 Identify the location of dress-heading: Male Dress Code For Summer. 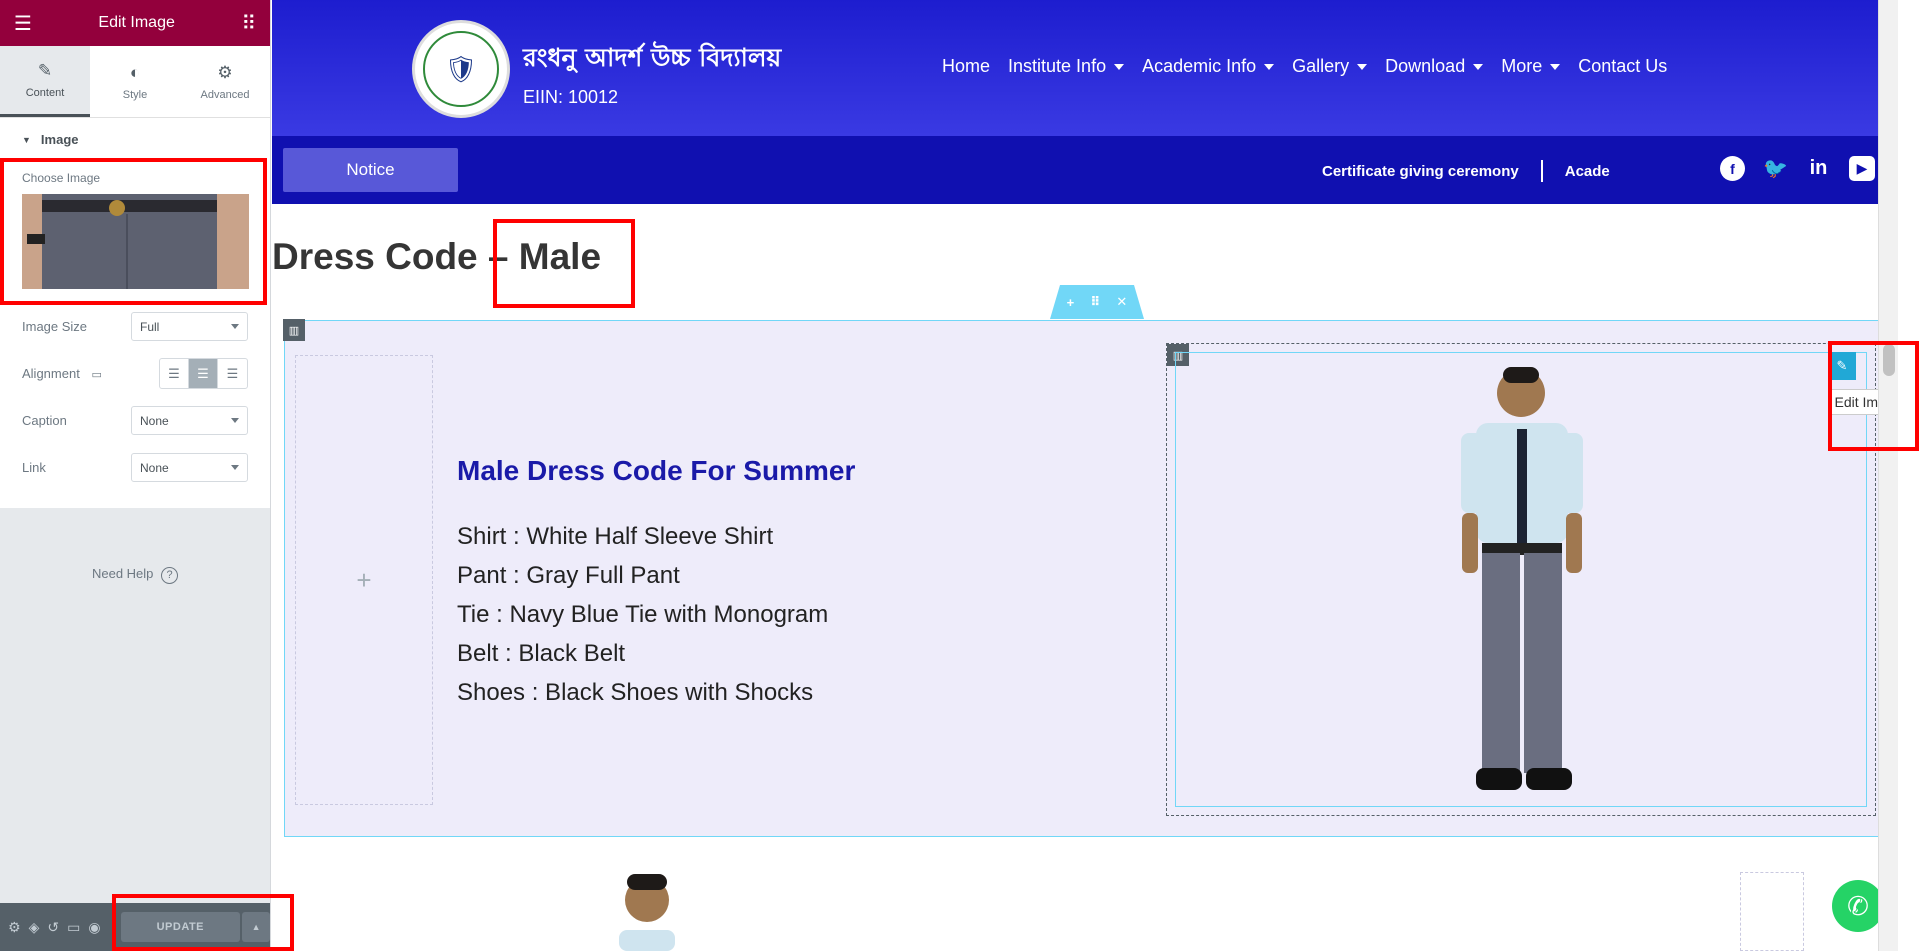
(656, 470).